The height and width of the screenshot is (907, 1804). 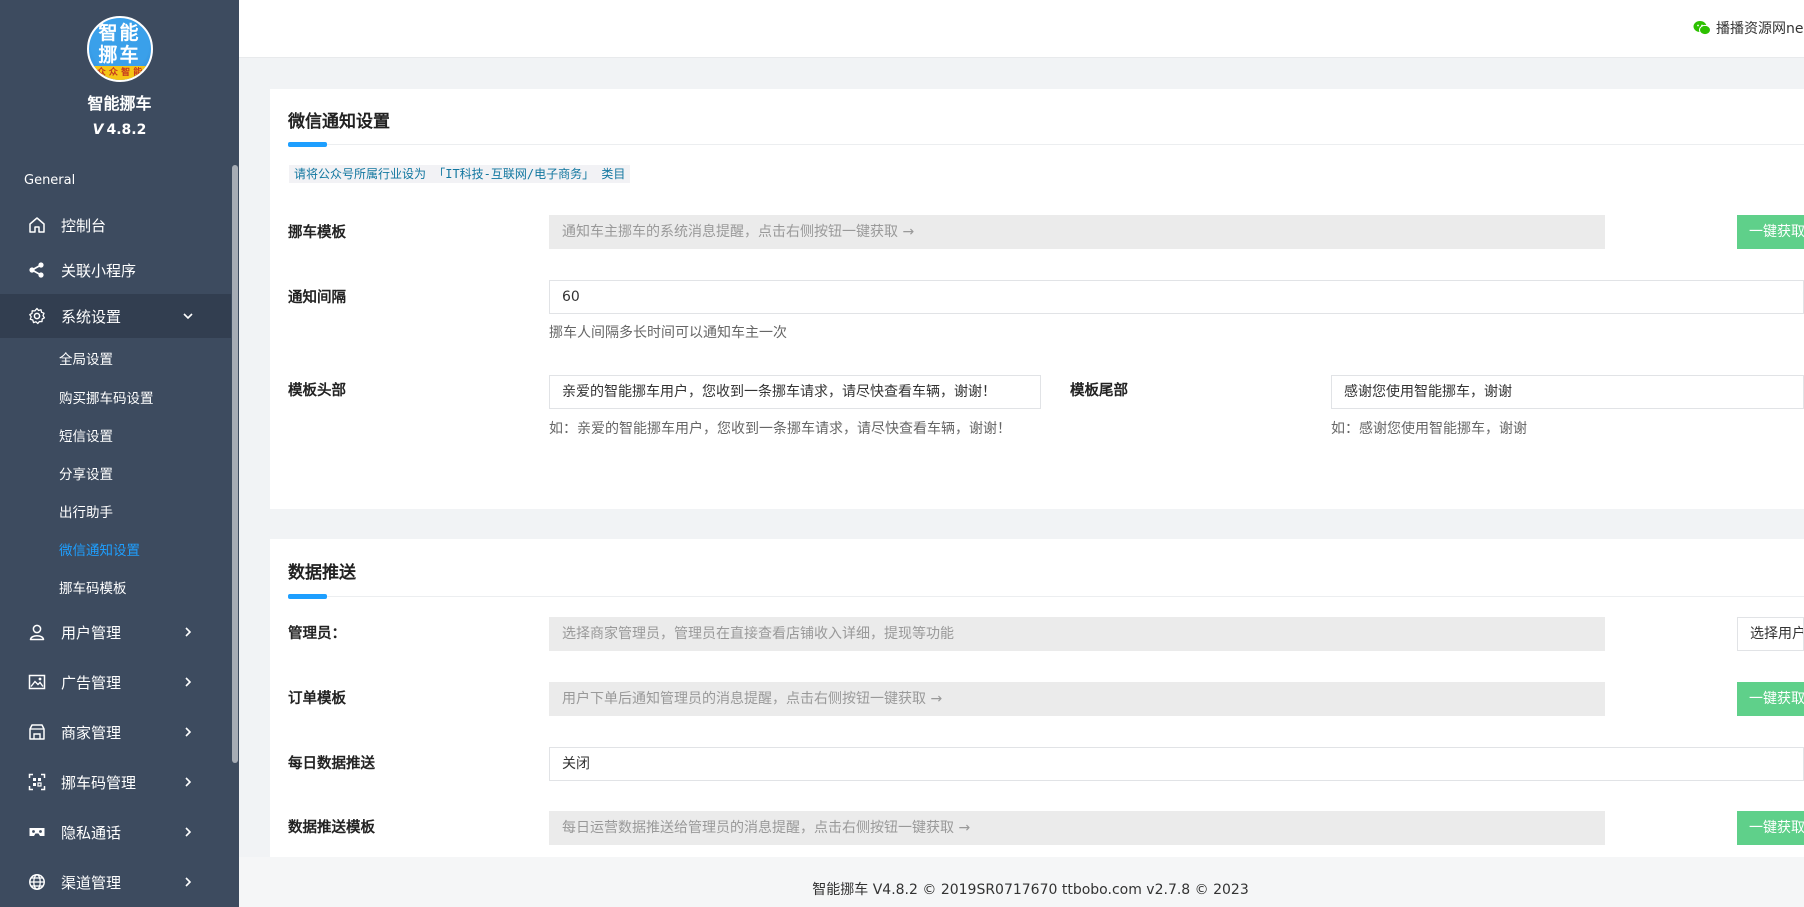 What do you see at coordinates (37, 225) in the screenshot?
I see `home-icon` at bounding box center [37, 225].